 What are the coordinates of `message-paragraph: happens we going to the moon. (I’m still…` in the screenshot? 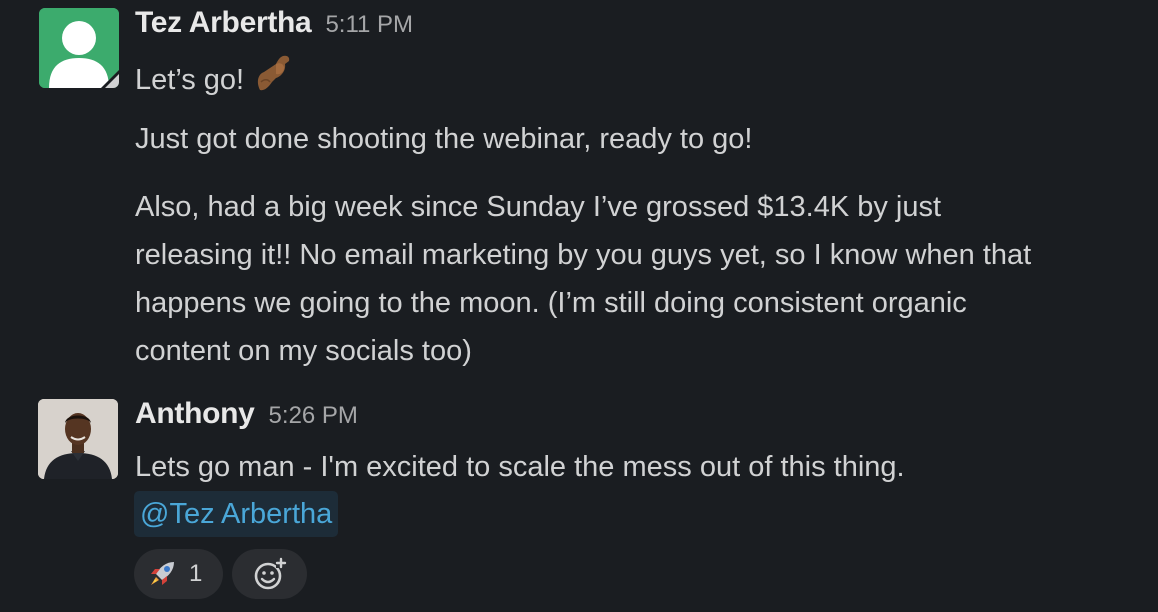 It's located at (551, 303).